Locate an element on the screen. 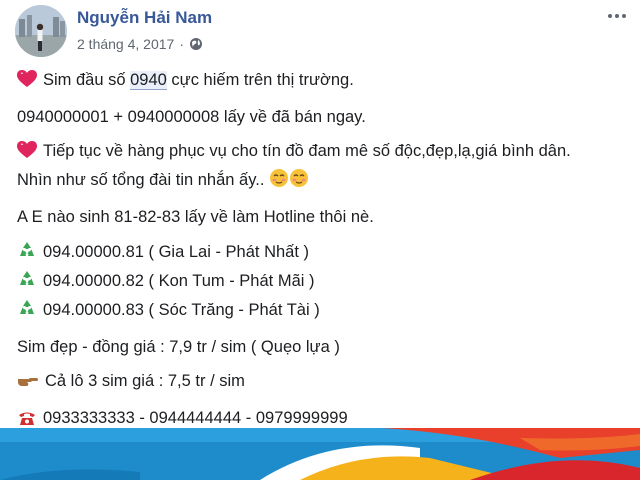 This screenshot has width=640, height=480. sim-item-text: 094.00000.83 ( Sóc Trăng - Phát Tài ) is located at coordinates (181, 310).